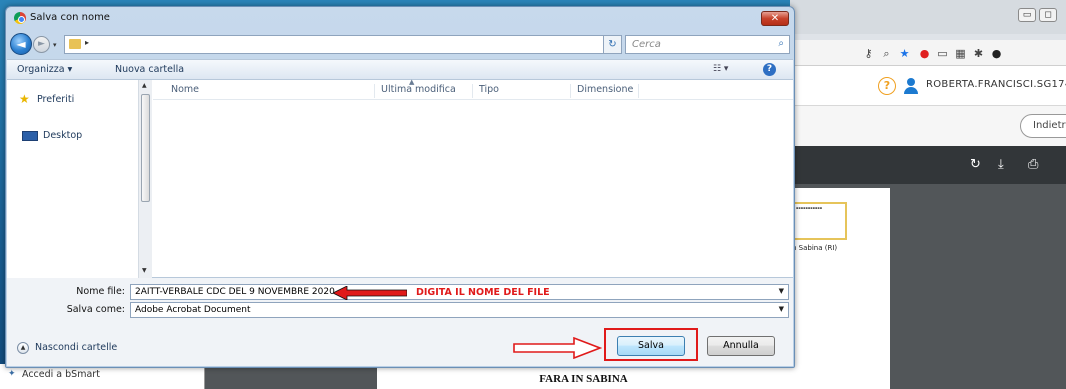 The image size is (1066, 389). Describe the element at coordinates (815, 248) in the screenshot. I see `pdf-text-sabina: n Sabina (RI)` at that location.